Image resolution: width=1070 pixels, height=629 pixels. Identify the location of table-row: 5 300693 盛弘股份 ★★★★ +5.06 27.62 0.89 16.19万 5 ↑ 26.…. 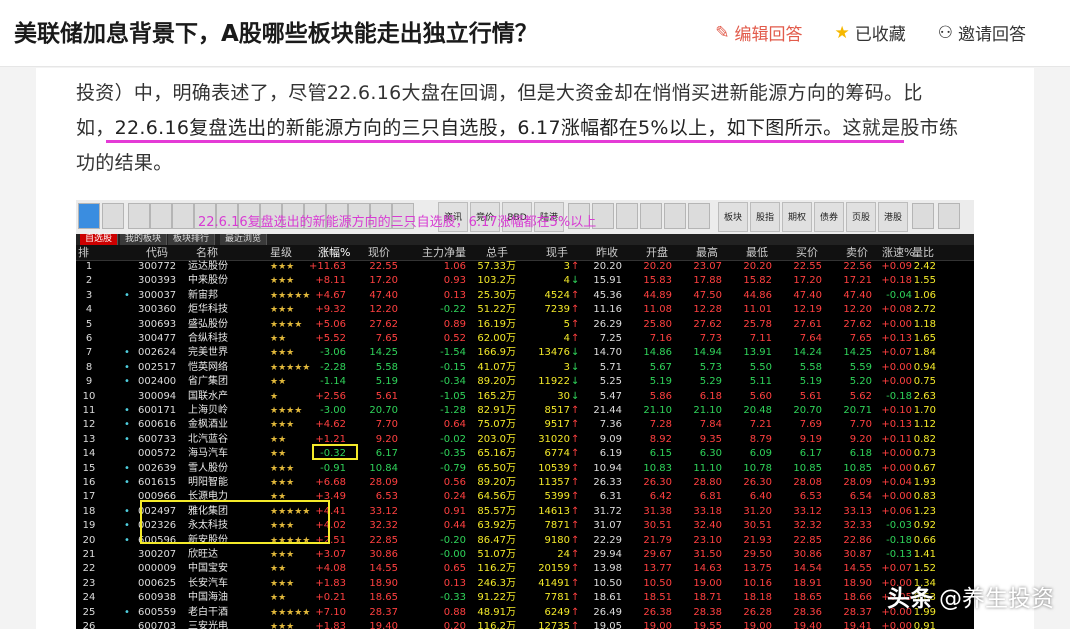
(525, 325).